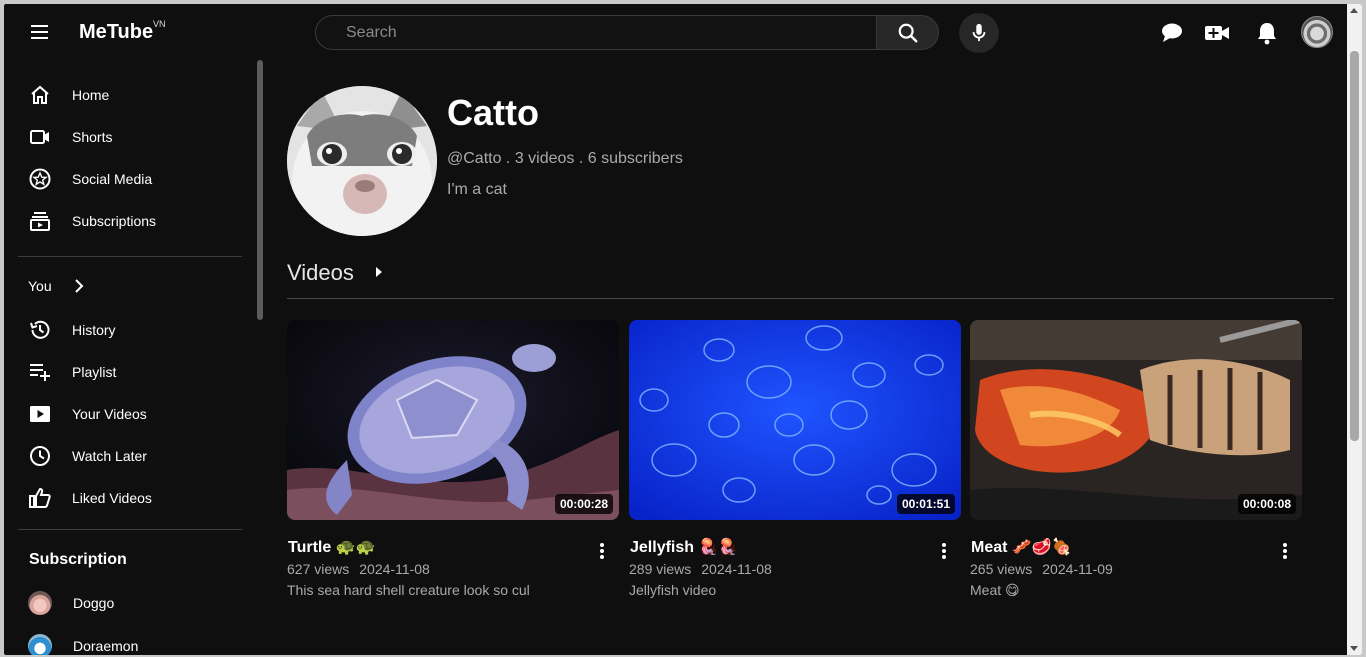 The height and width of the screenshot is (657, 1366). Describe the element at coordinates (94, 330) in the screenshot. I see `sidebar-item-label: History` at that location.